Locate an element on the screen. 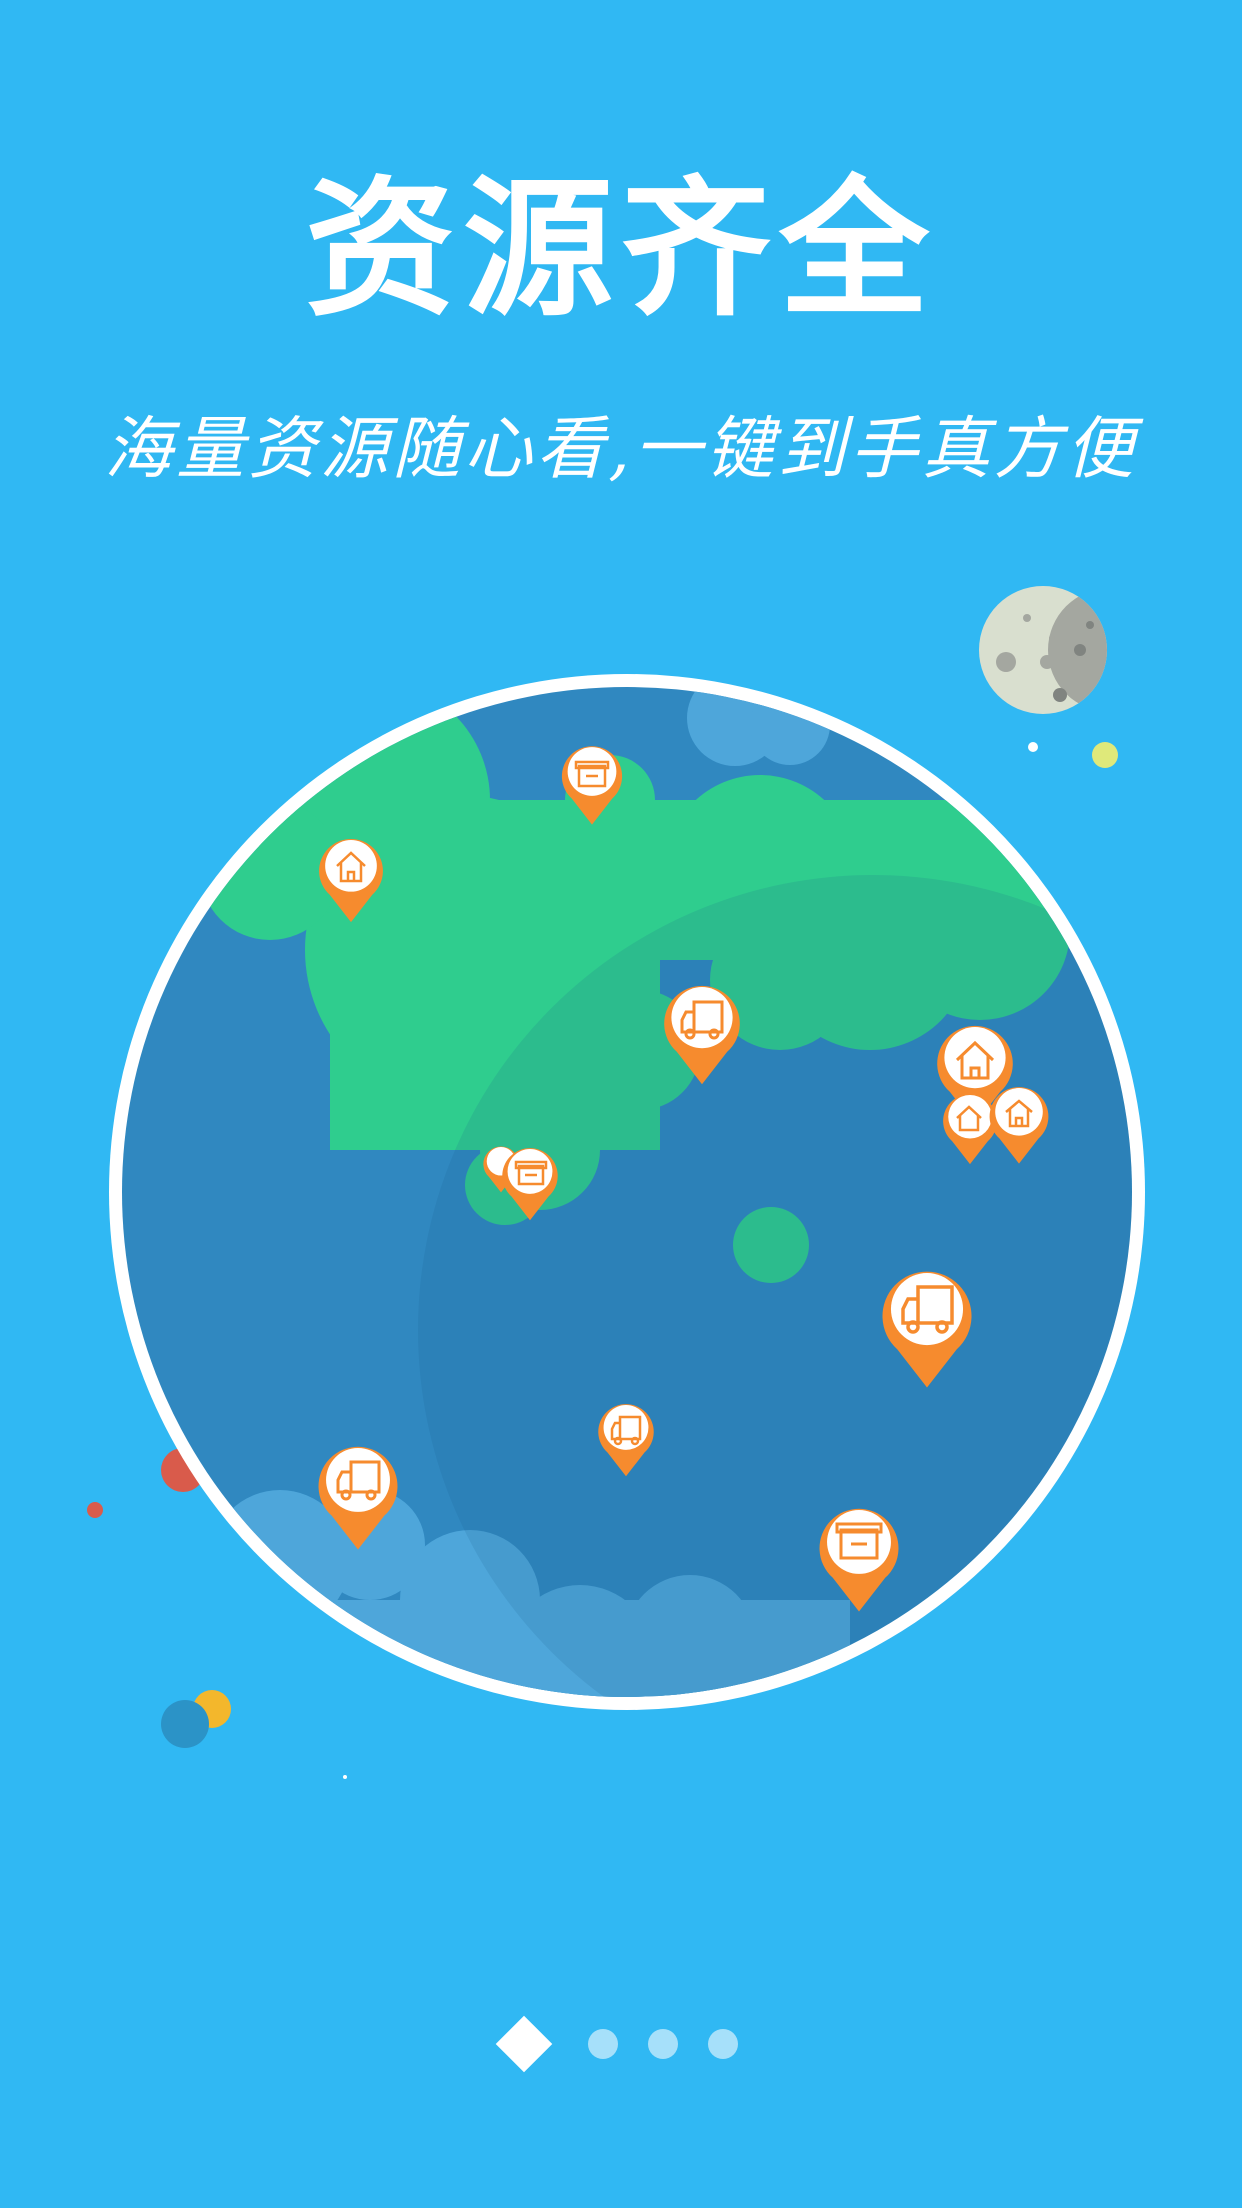 The width and height of the screenshot is (1242, 2208). decor-dot-lime is located at coordinates (1105, 755).